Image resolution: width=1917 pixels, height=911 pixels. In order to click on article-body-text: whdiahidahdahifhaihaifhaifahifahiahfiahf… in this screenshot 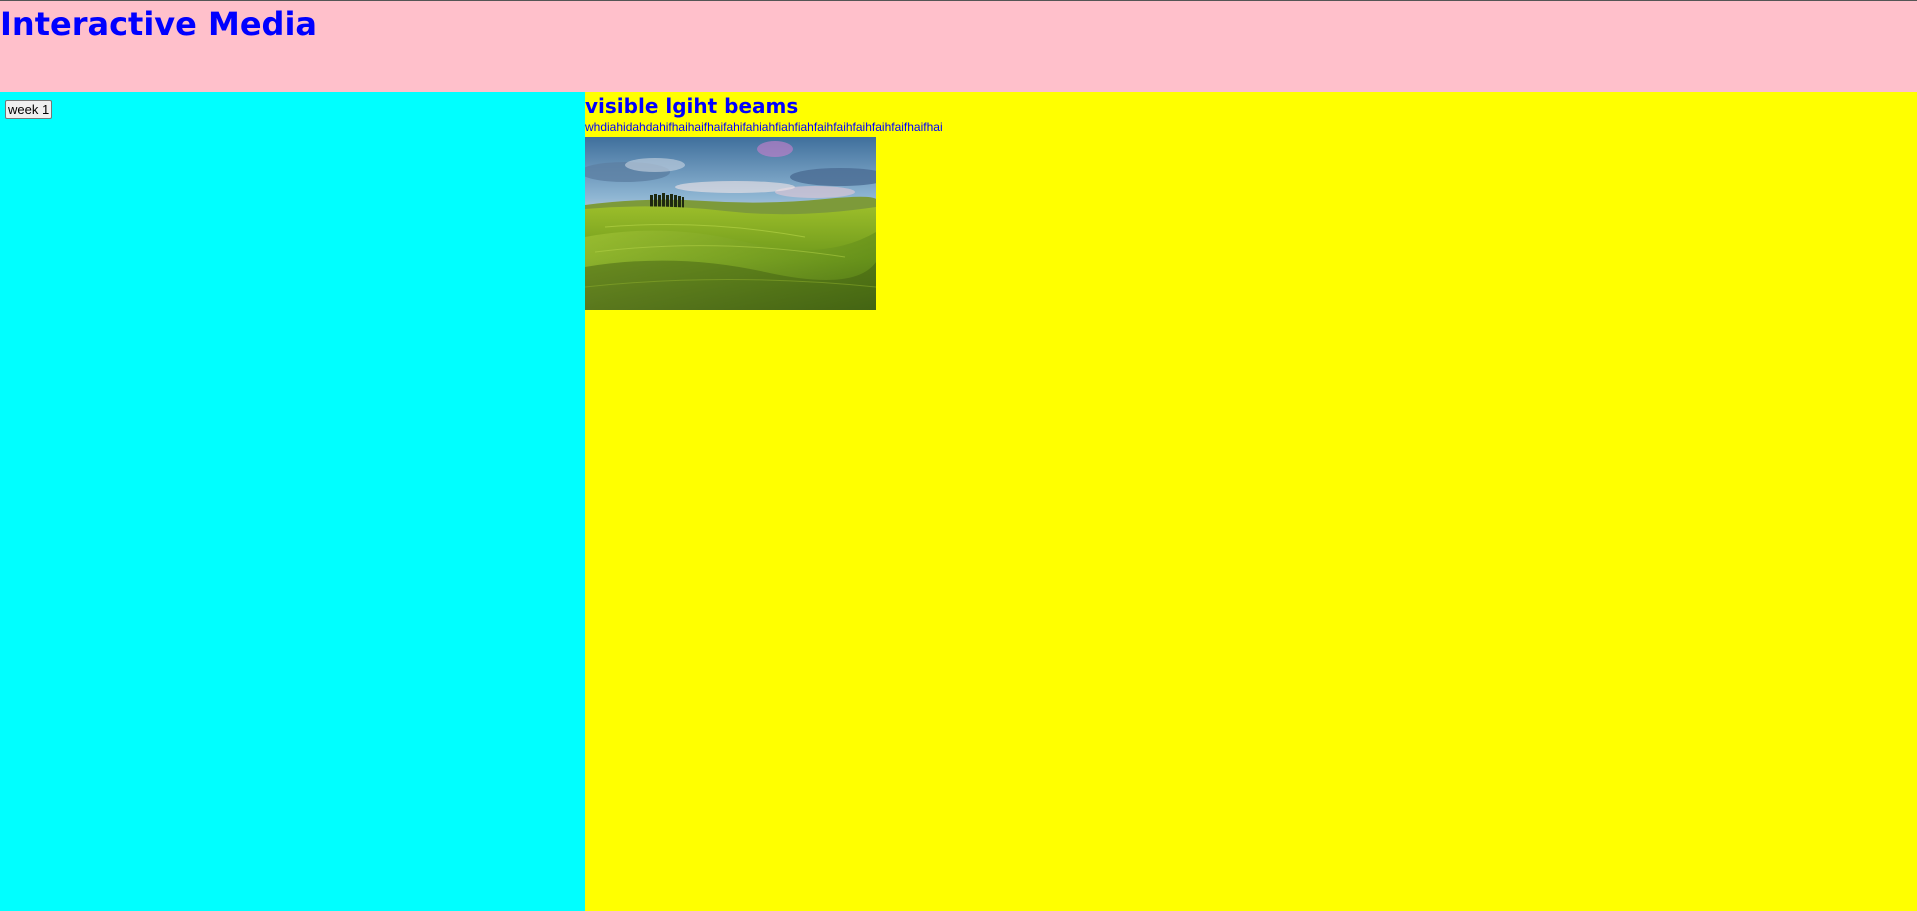, I will do `click(764, 127)`.